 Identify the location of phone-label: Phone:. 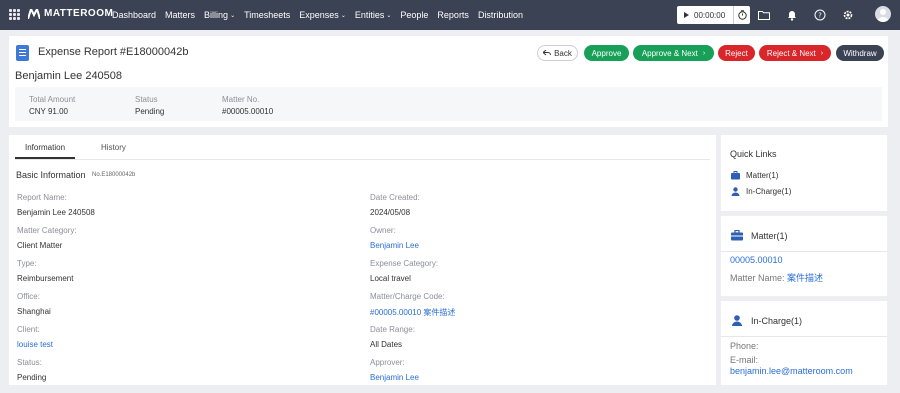
(744, 346).